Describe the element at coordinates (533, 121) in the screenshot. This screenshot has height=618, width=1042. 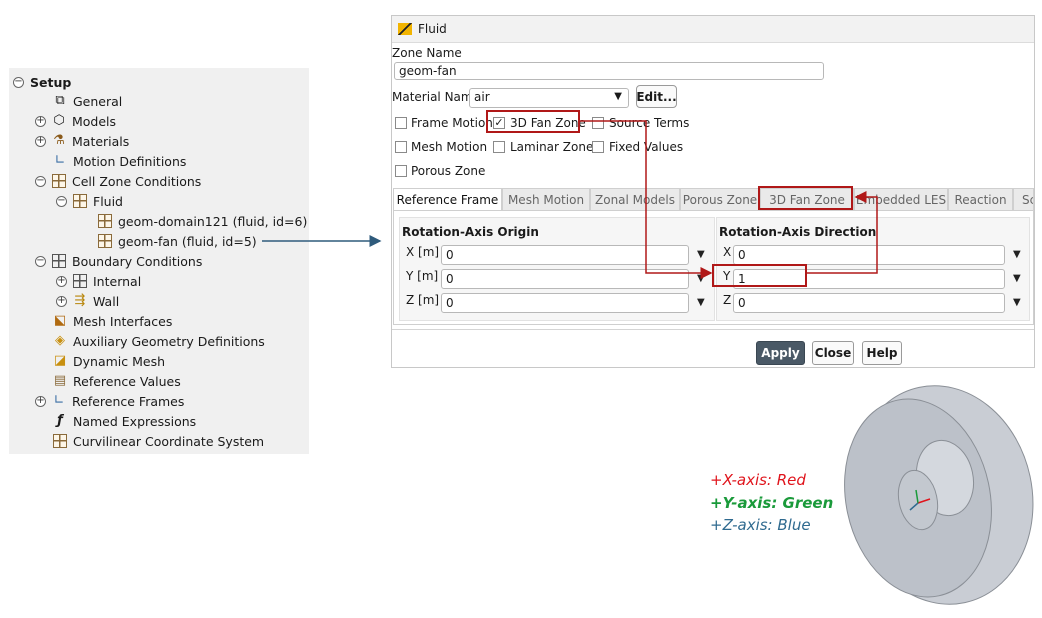
I see `highlight-3d-fan-zone-checkbox` at that location.